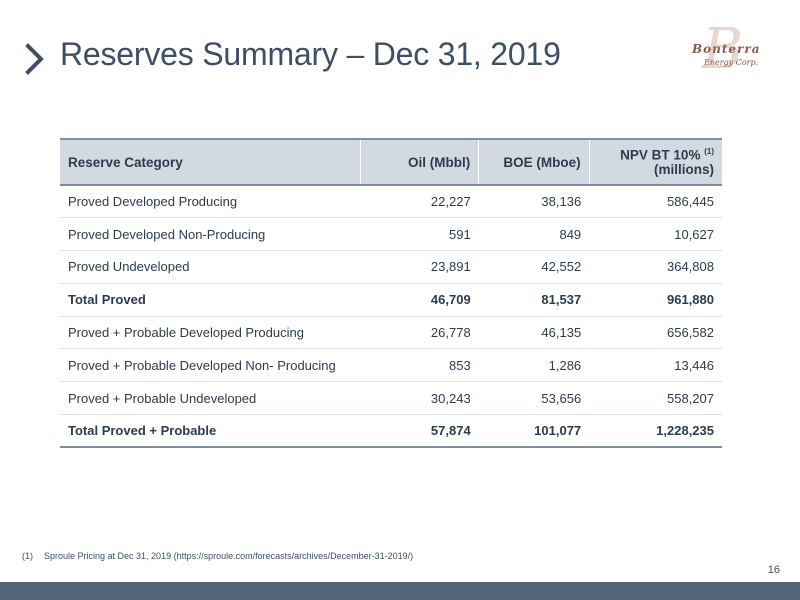 The width and height of the screenshot is (800, 600). What do you see at coordinates (210, 267) in the screenshot?
I see `cell-category: Proved Undeveloped` at bounding box center [210, 267].